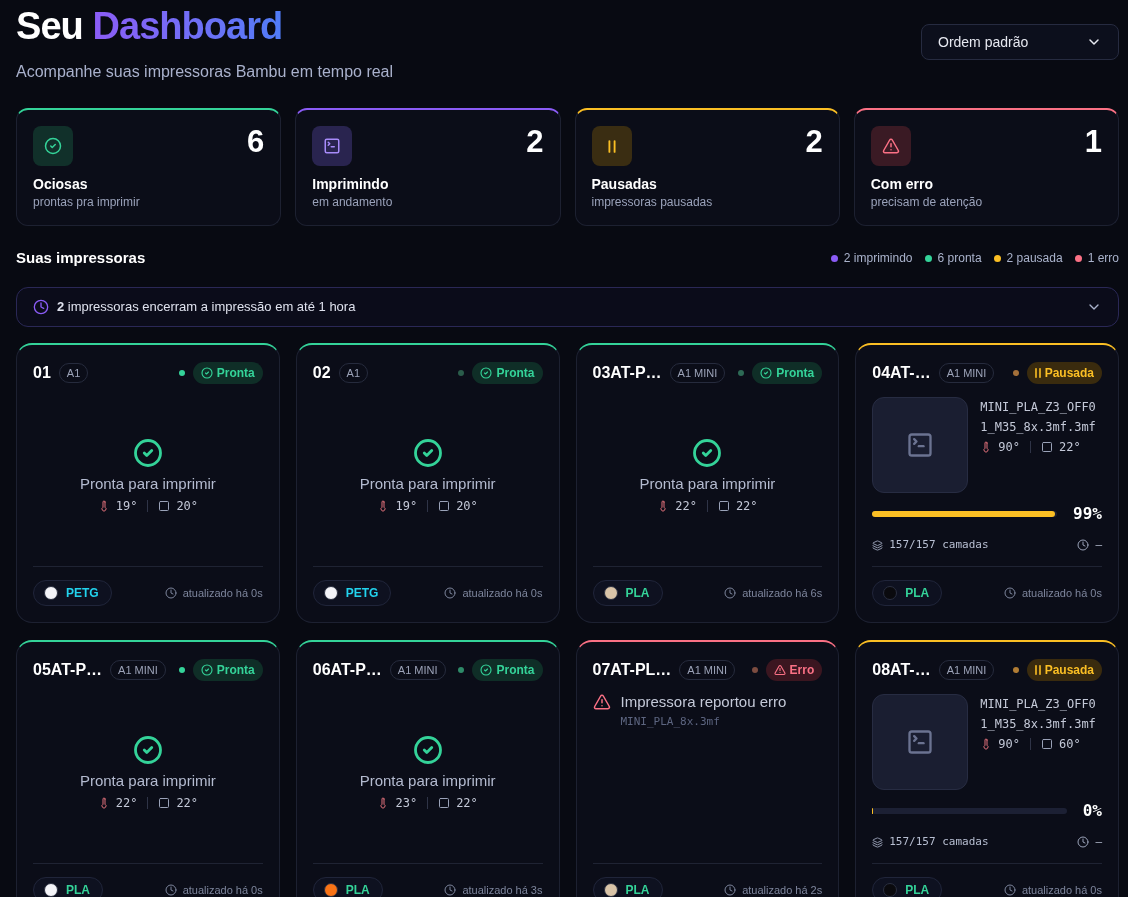 The width and height of the screenshot is (1128, 897). What do you see at coordinates (802, 670) in the screenshot?
I see `status-label: Erro` at bounding box center [802, 670].